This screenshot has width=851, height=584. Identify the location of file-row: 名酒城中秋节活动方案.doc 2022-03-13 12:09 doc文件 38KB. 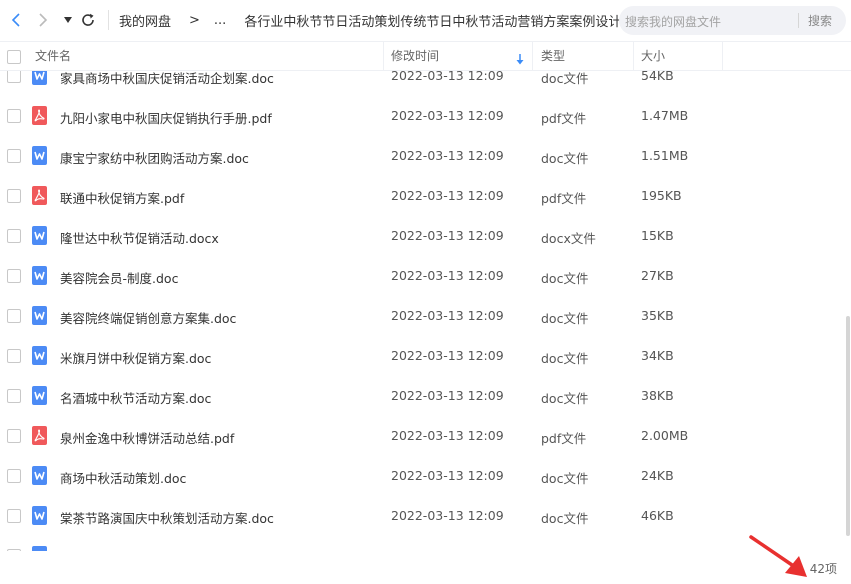
(425, 396).